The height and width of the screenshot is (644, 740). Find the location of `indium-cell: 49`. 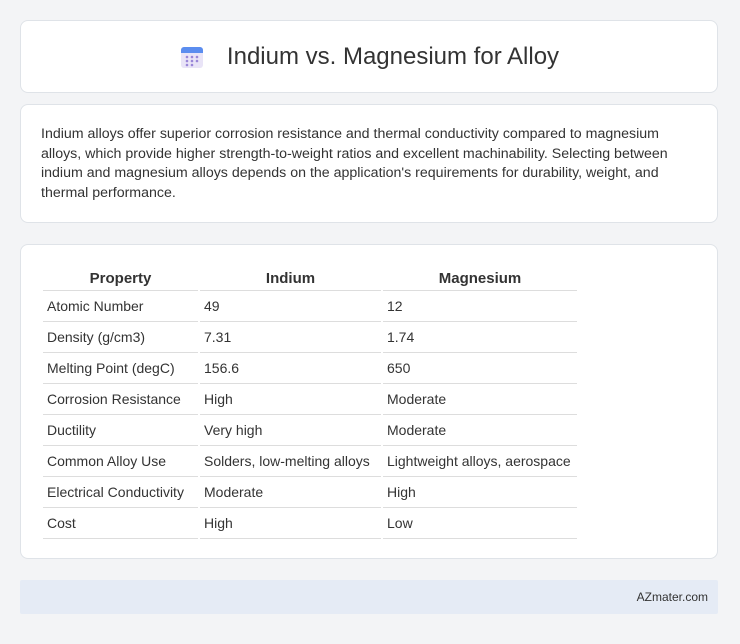

indium-cell: 49 is located at coordinates (290, 306).